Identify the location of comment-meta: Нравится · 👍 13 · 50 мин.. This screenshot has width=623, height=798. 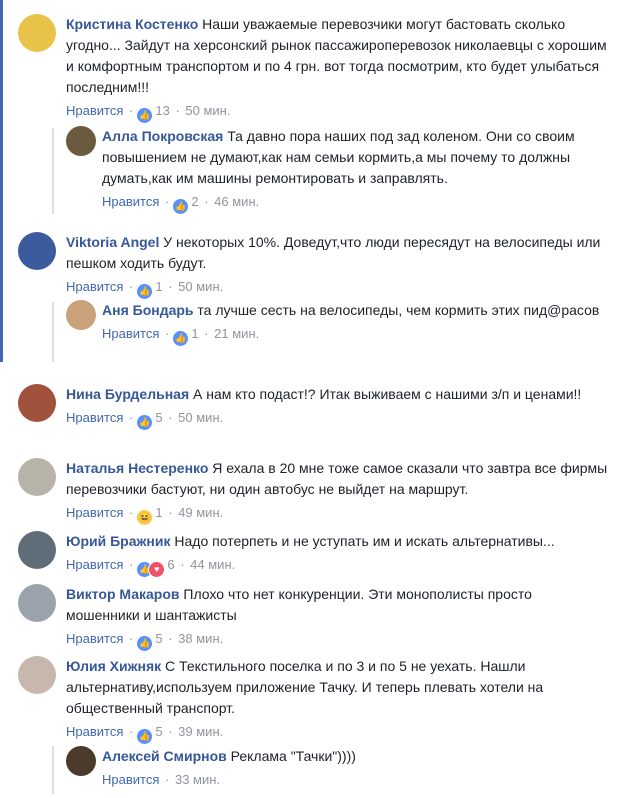
(337, 112).